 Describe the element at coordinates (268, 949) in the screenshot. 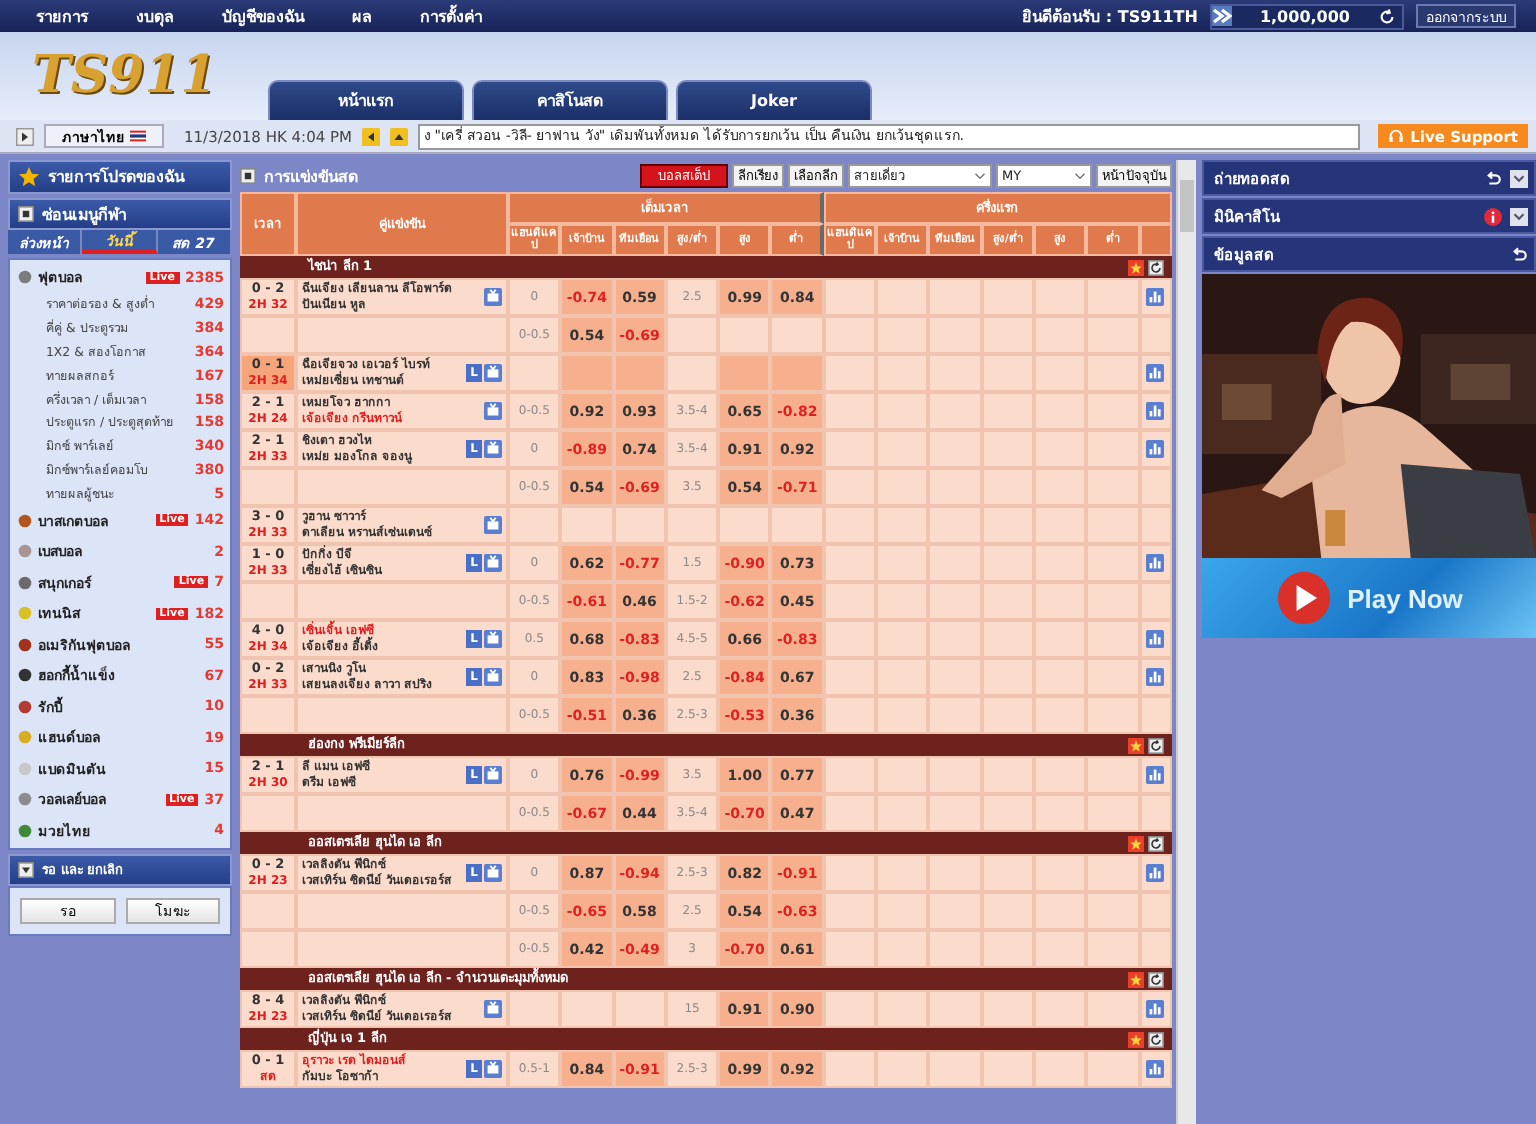

I see `table-cell` at that location.